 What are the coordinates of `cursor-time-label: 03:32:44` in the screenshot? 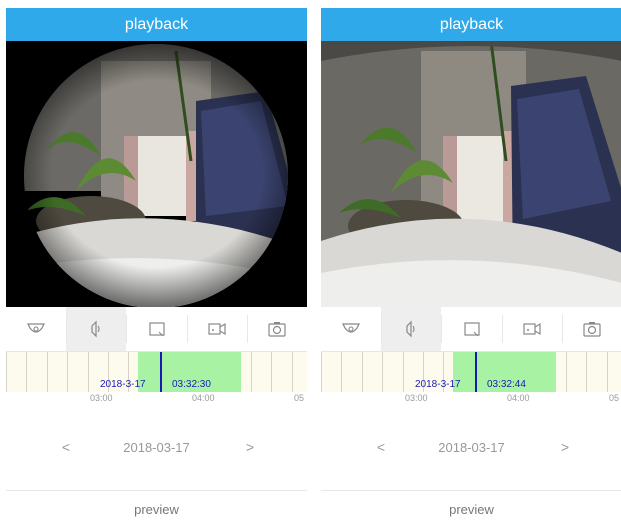 It's located at (506, 384).